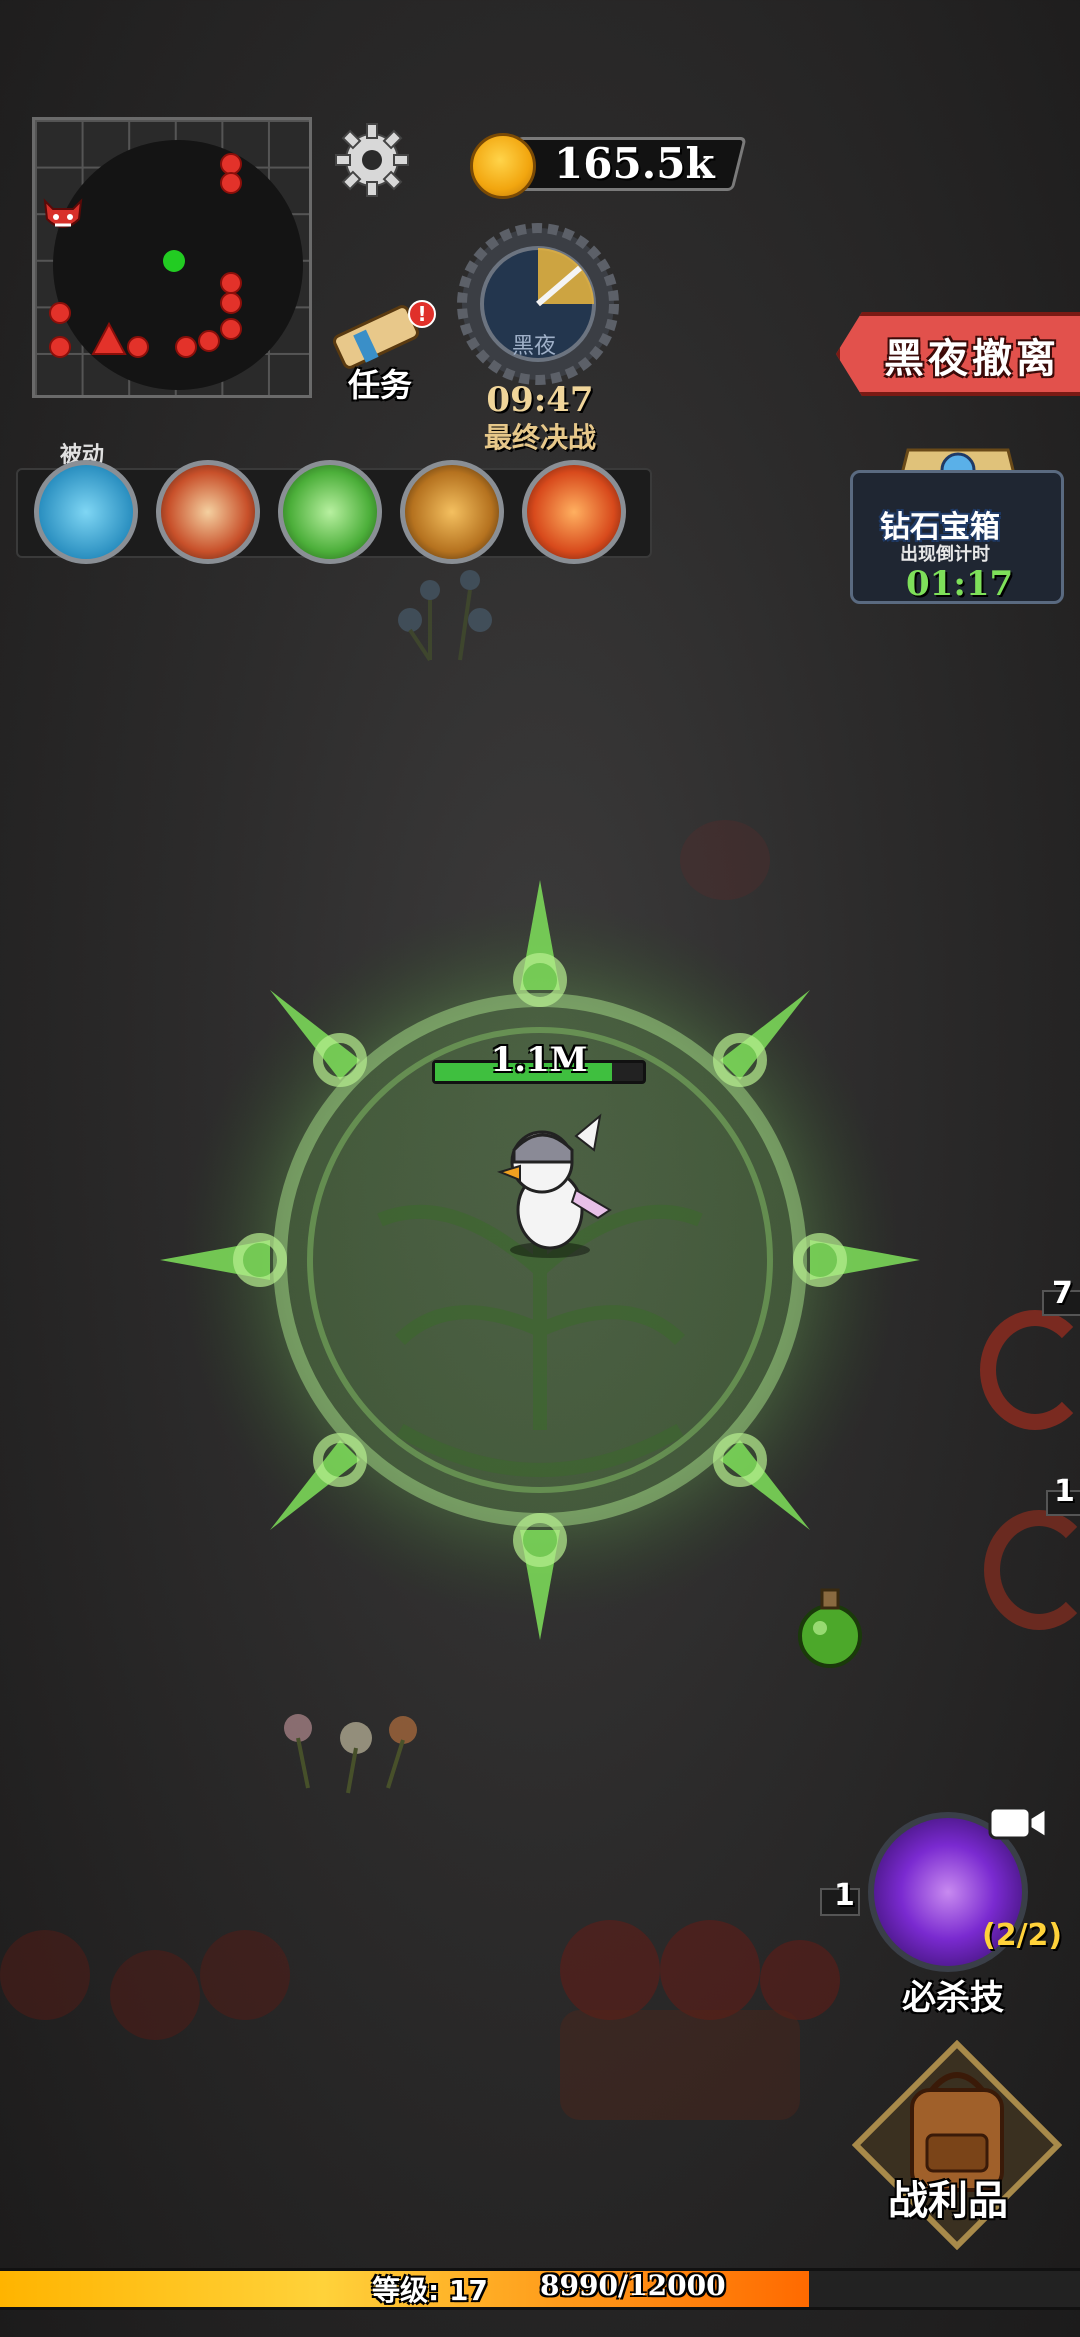 The height and width of the screenshot is (2337, 1080). Describe the element at coordinates (948, 2201) in the screenshot. I see `loot-label: 战利品` at that location.